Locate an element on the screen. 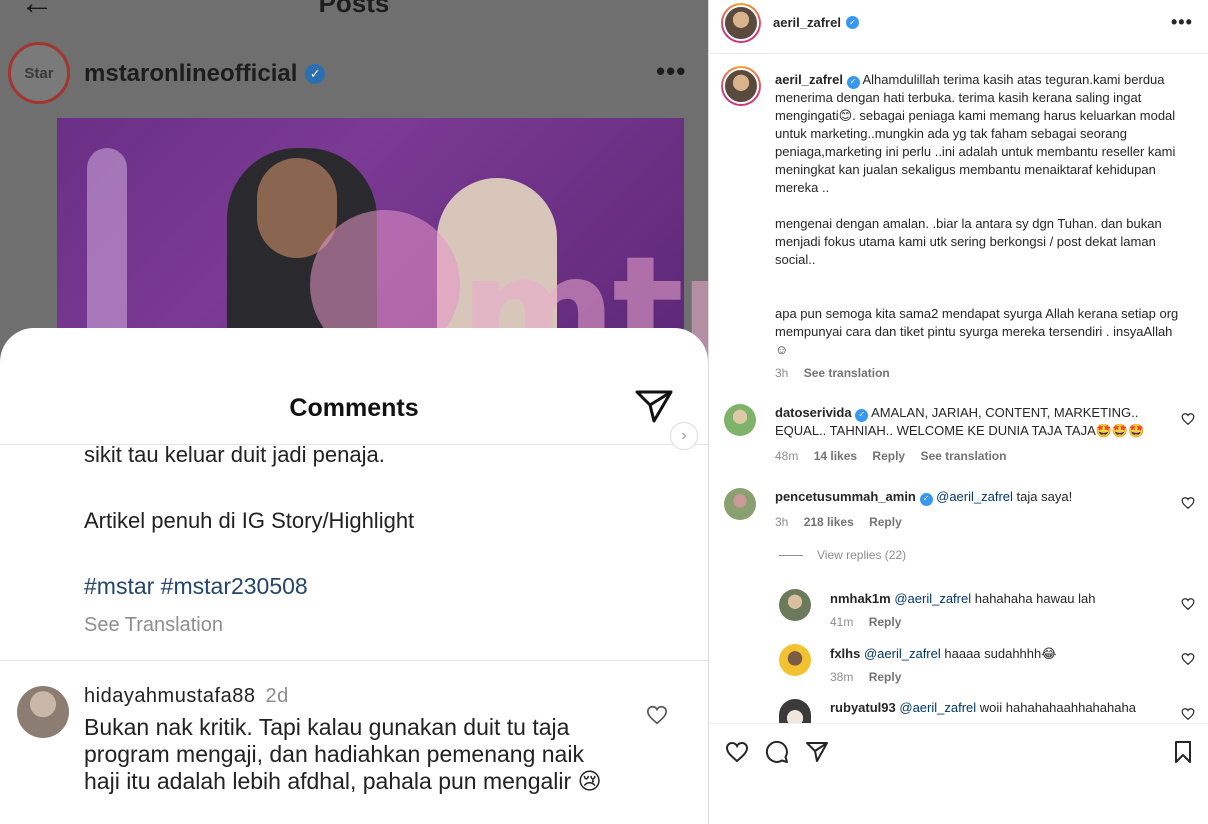 The image size is (1208, 824). reply-text: fxlhs @aeril_zafrel haaaa sudahhhh😂 is located at coordinates (1000, 654).